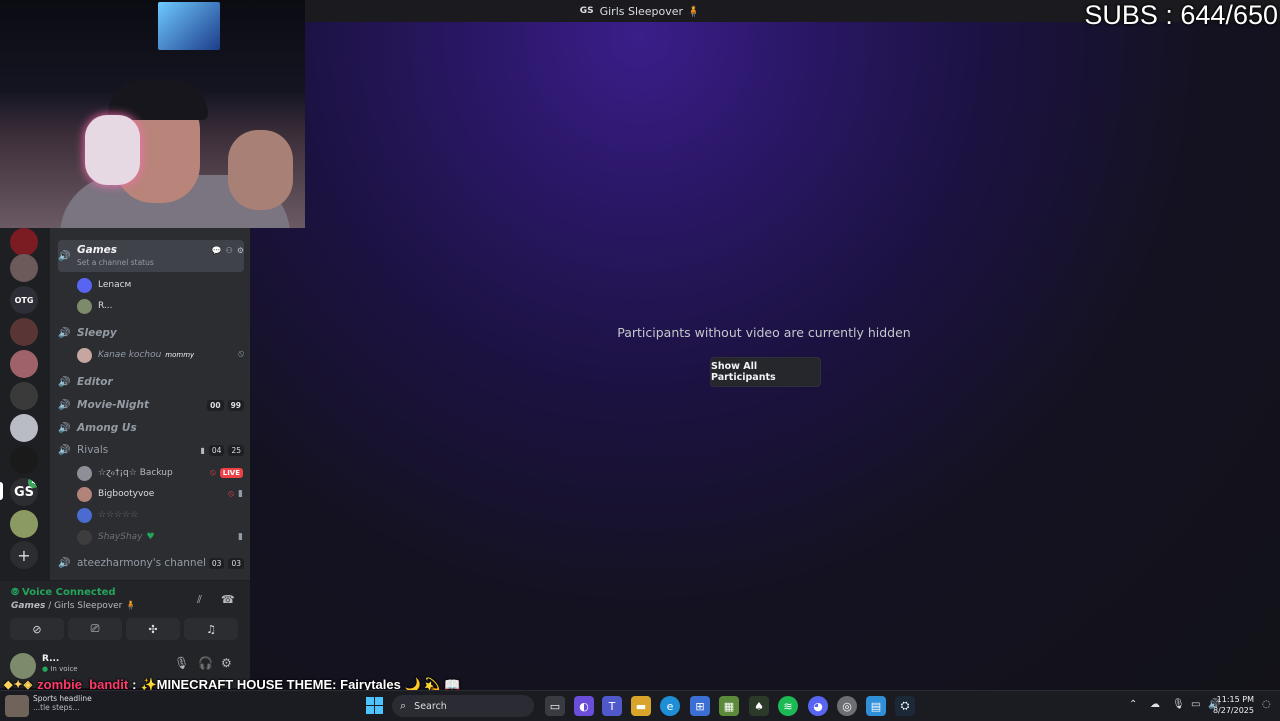 The width and height of the screenshot is (1280, 721). Describe the element at coordinates (1195, 704) in the screenshot. I see `display-icon: ▭` at that location.